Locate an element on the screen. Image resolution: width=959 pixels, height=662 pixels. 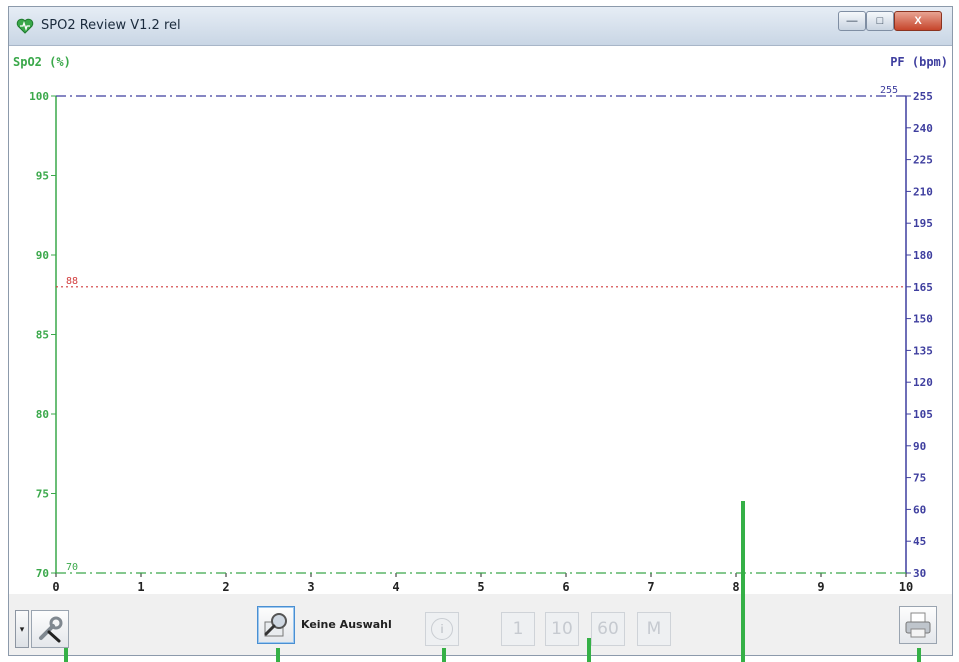
x-tick-label: 6 is located at coordinates (565, 587).